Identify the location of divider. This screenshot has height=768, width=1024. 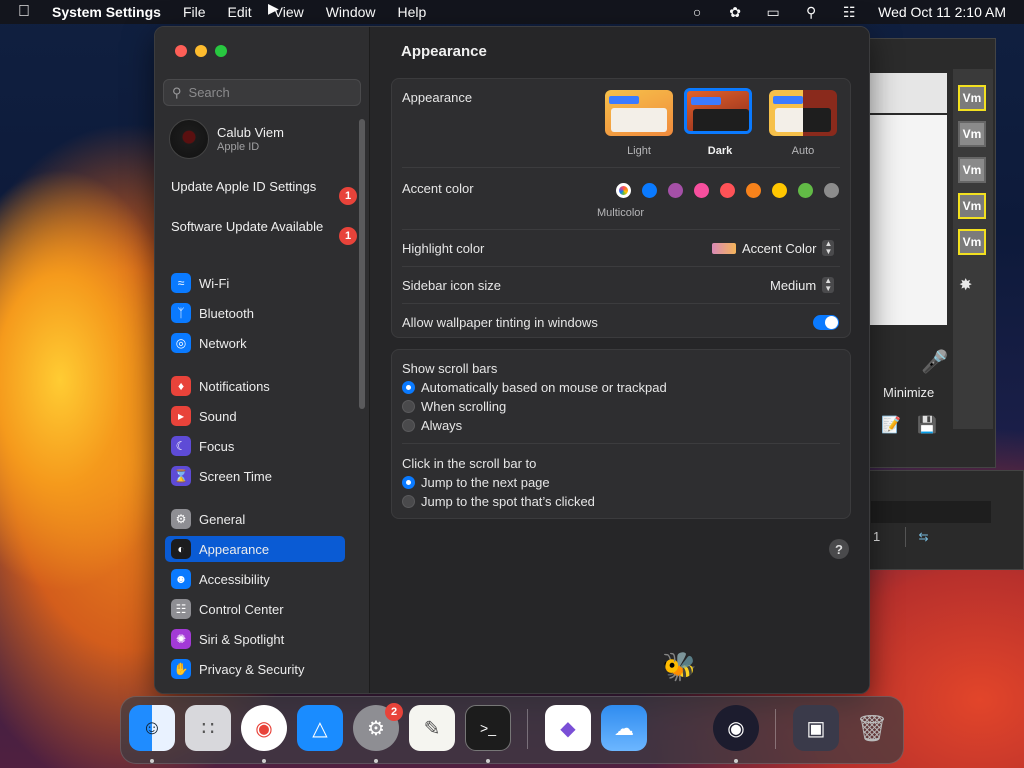
(621, 266).